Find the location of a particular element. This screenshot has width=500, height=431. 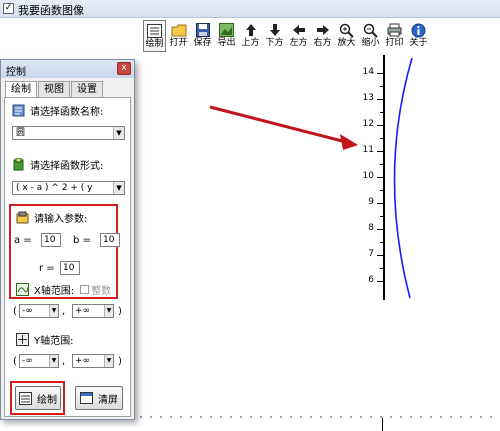

param-b-input: 10 is located at coordinates (110, 240).